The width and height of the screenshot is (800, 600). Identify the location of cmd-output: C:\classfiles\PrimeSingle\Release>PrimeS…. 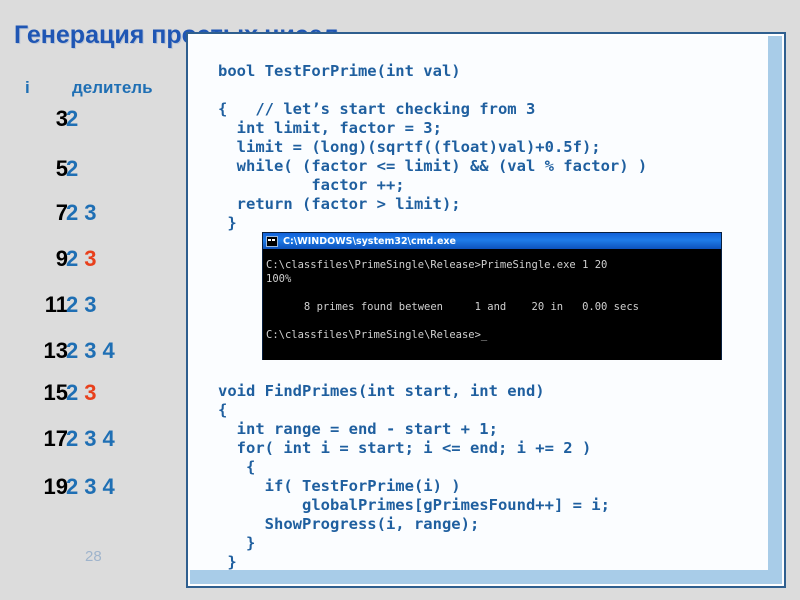
(492, 304).